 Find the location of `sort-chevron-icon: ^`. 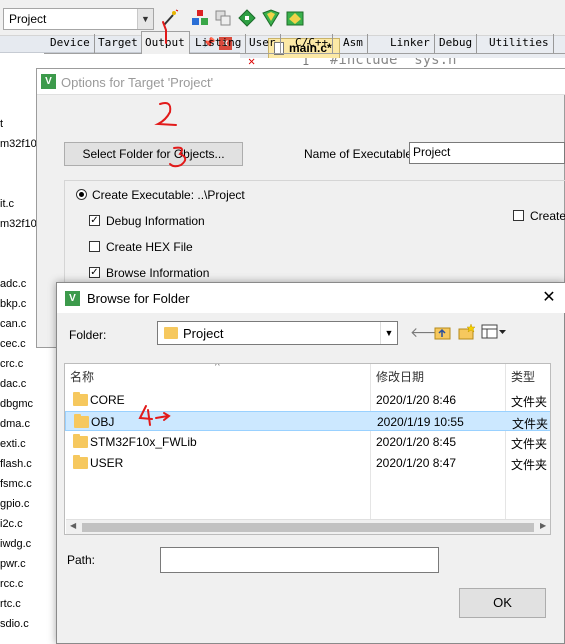

sort-chevron-icon: ^ is located at coordinates (217, 367).